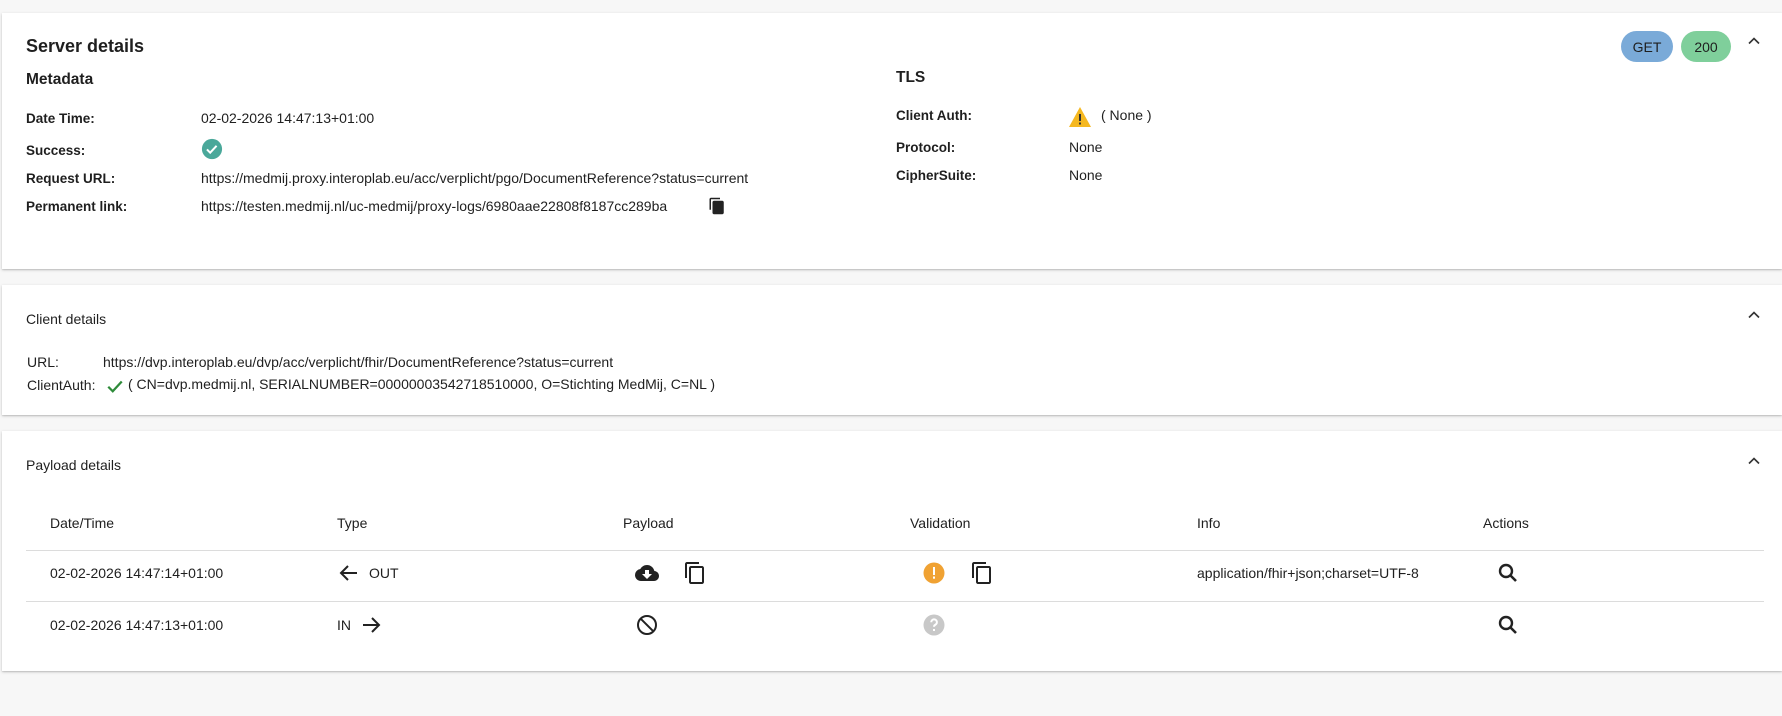 This screenshot has height=716, width=1782. I want to click on check-icon, so click(115, 386).